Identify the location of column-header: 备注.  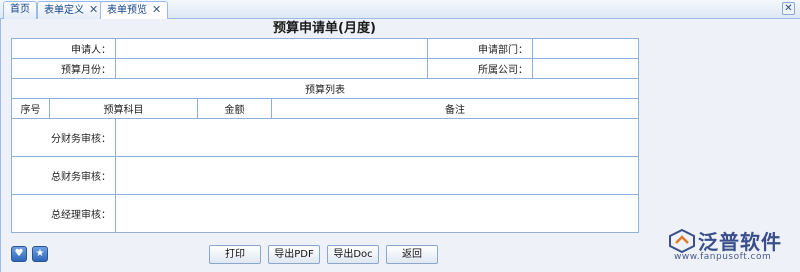
(455, 108).